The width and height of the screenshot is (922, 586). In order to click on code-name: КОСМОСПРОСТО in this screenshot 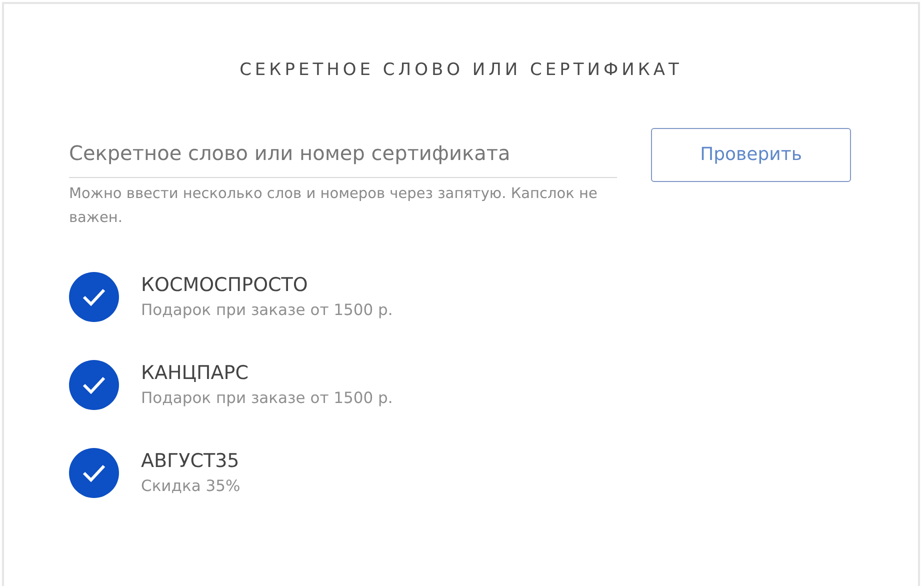, I will do `click(225, 285)`.